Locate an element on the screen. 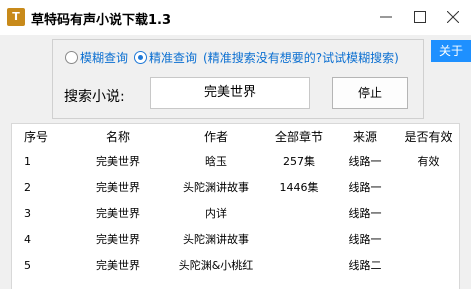 The image size is (471, 289). cell-author: 头陀渊&小桃红 is located at coordinates (216, 265).